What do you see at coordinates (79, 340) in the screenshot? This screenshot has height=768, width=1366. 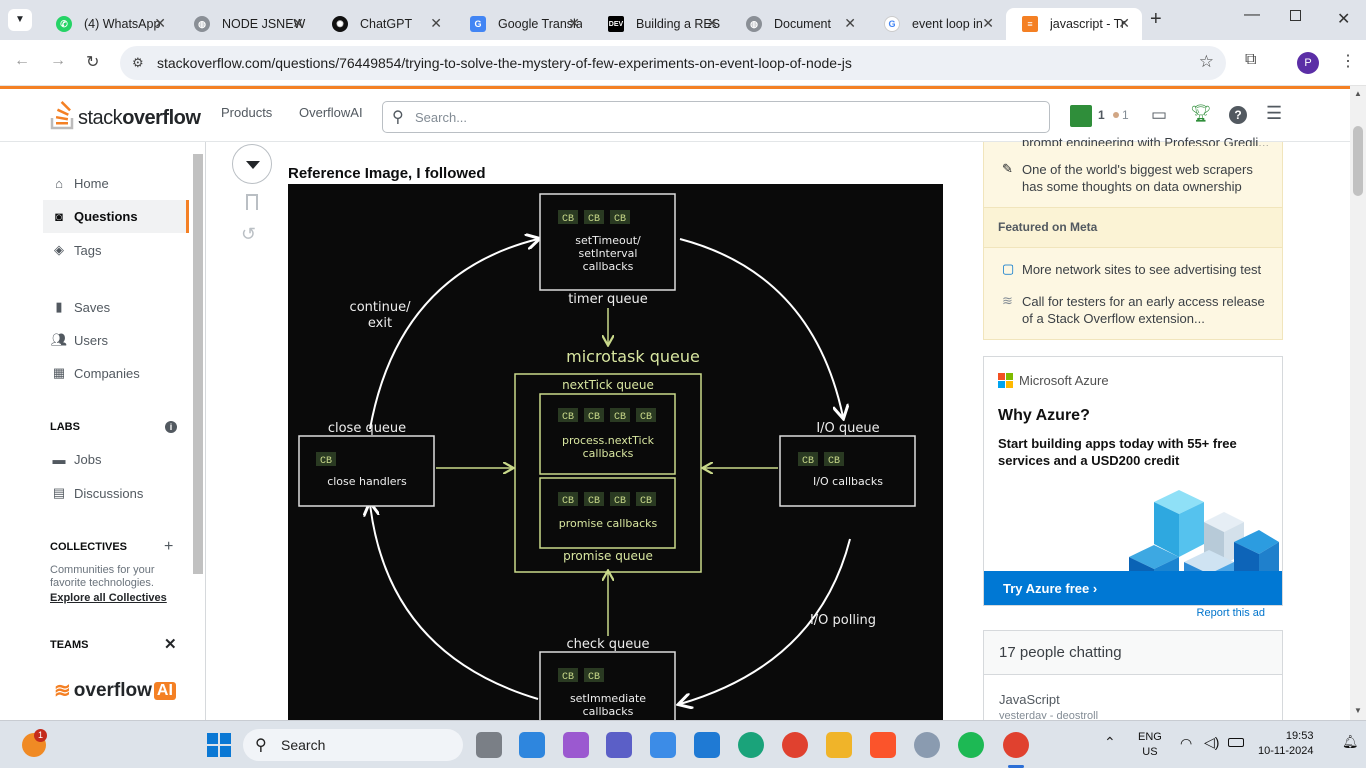 I see `nav-users: 👥︎ Users` at bounding box center [79, 340].